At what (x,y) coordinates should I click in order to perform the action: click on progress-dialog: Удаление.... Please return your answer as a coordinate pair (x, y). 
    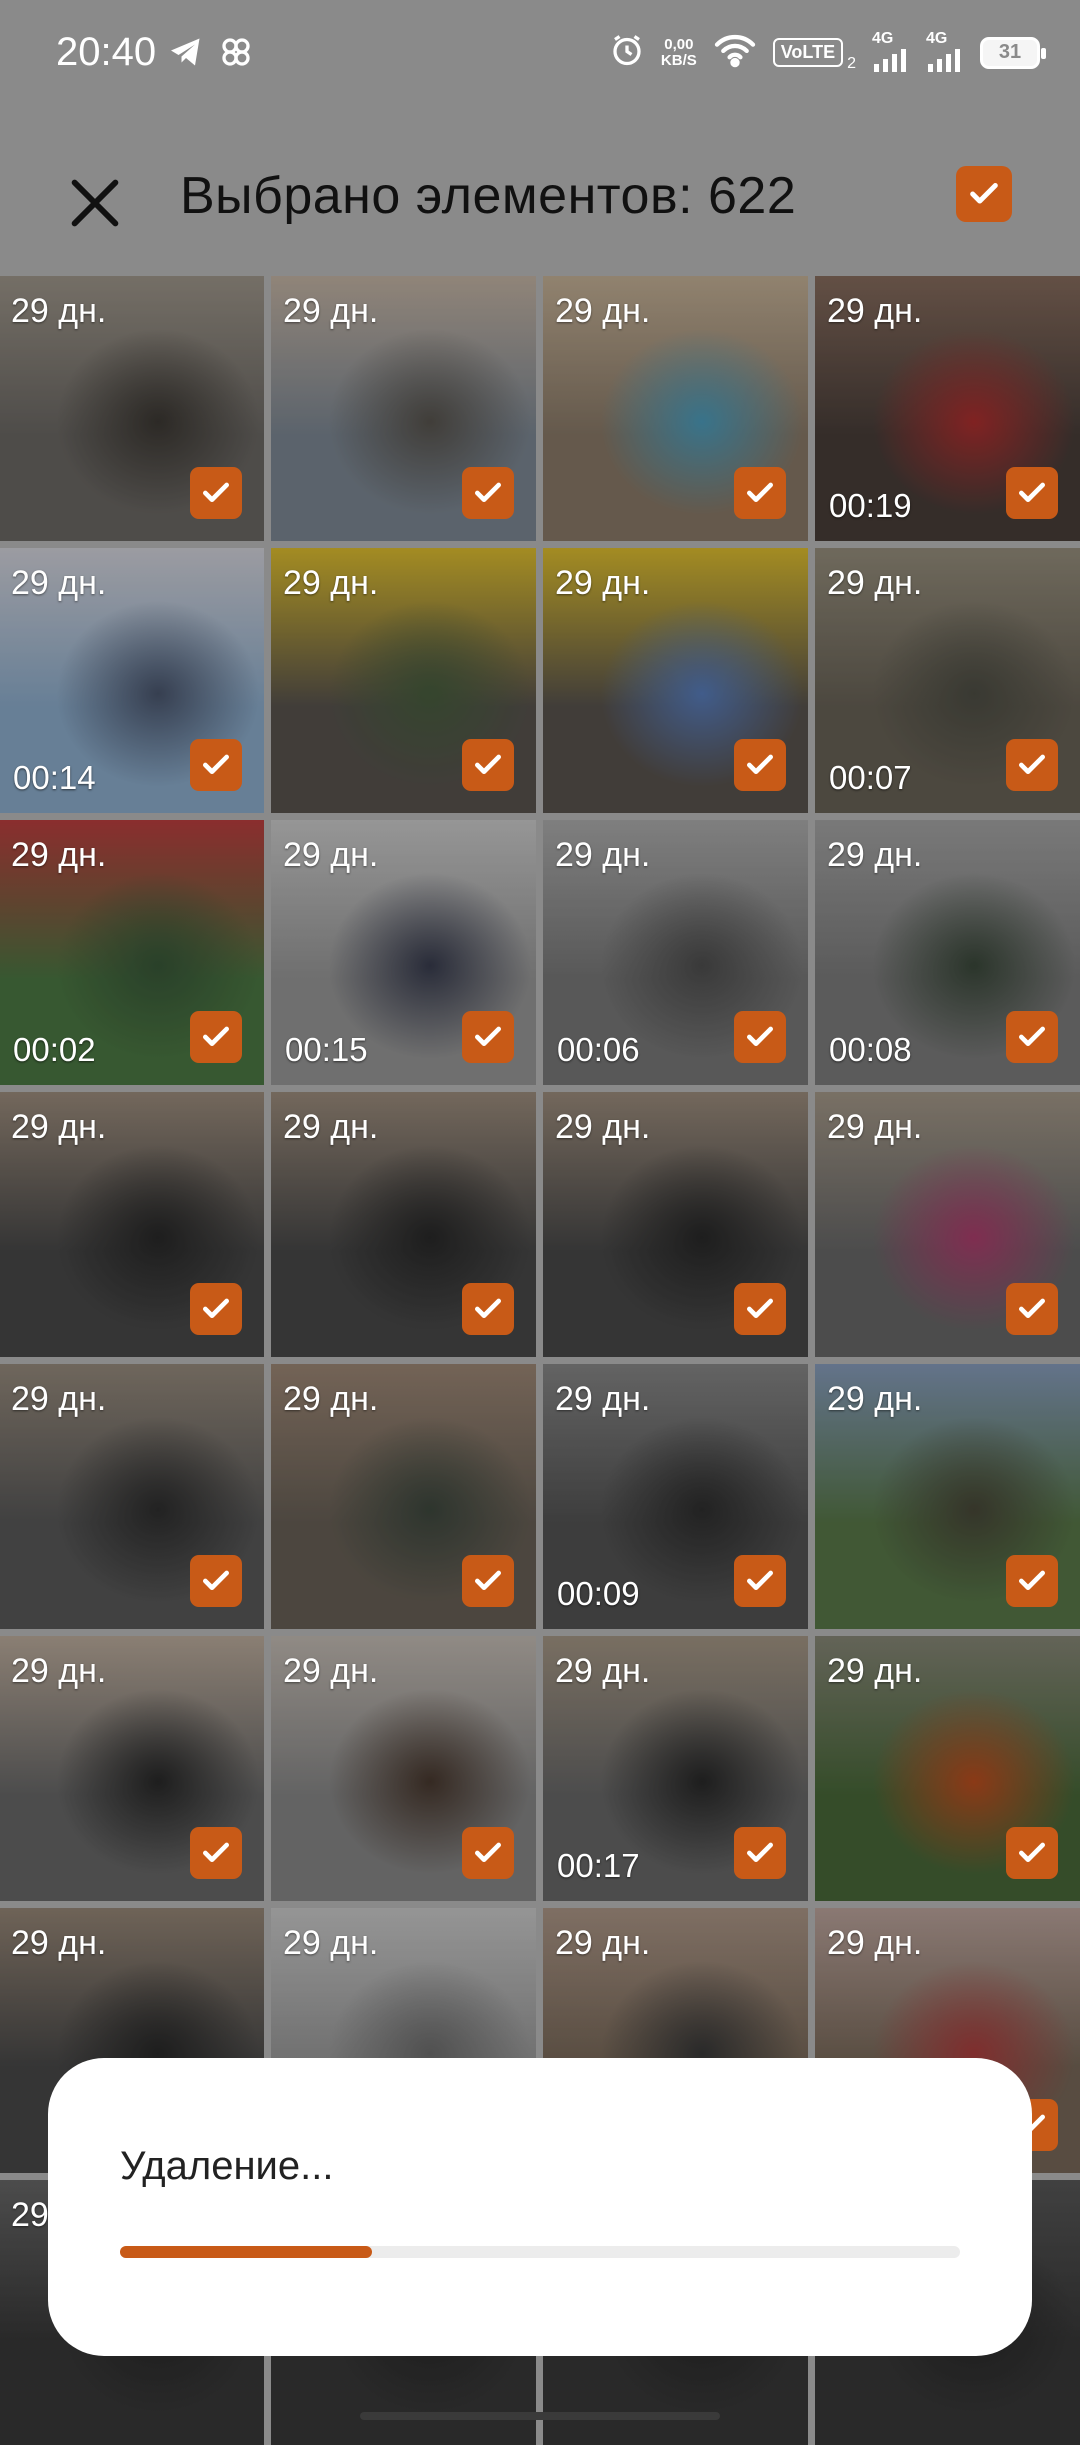
    Looking at the image, I should click on (540, 2207).